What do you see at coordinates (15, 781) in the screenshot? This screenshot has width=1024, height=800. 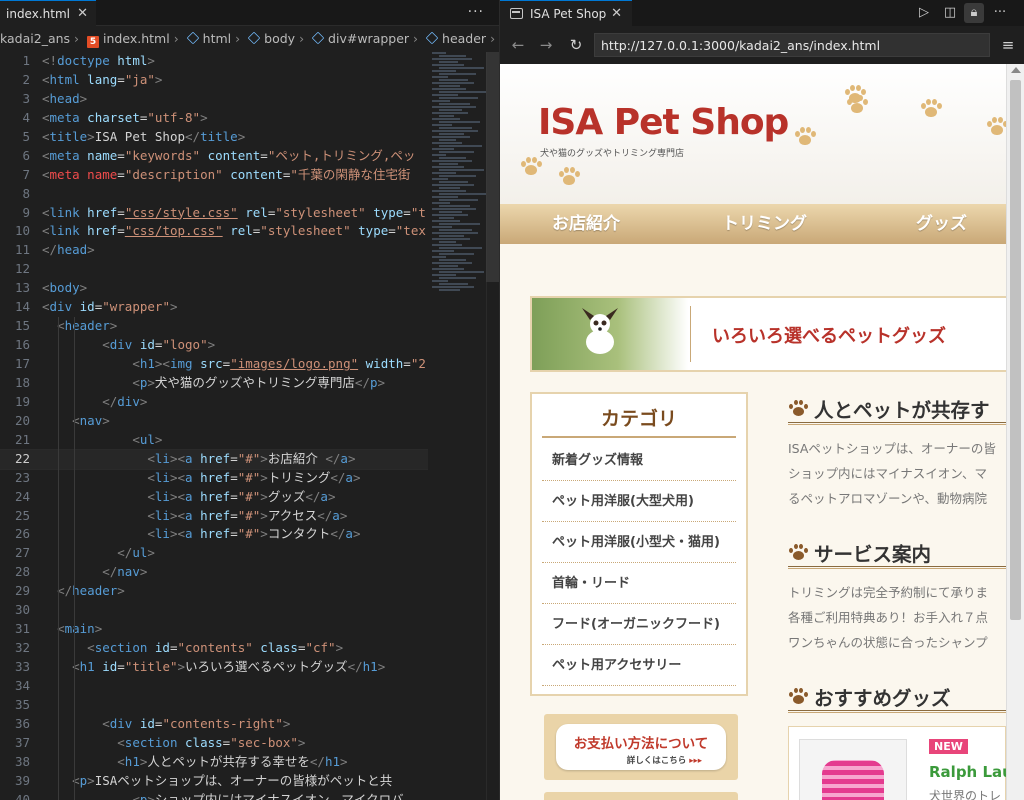 I see `line-number: 39` at bounding box center [15, 781].